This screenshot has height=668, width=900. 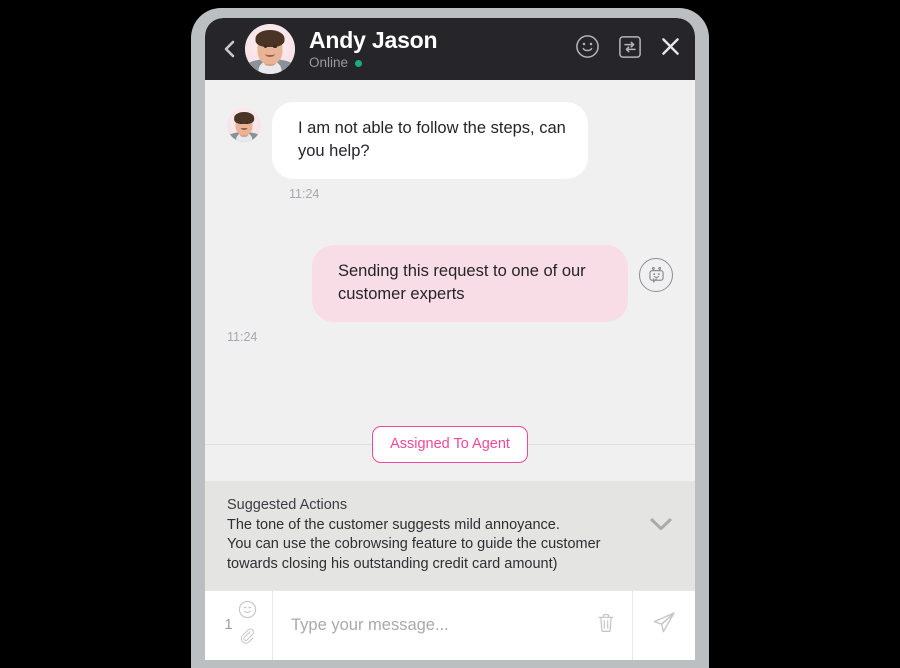 What do you see at coordinates (244, 125) in the screenshot?
I see `customer-avatar` at bounding box center [244, 125].